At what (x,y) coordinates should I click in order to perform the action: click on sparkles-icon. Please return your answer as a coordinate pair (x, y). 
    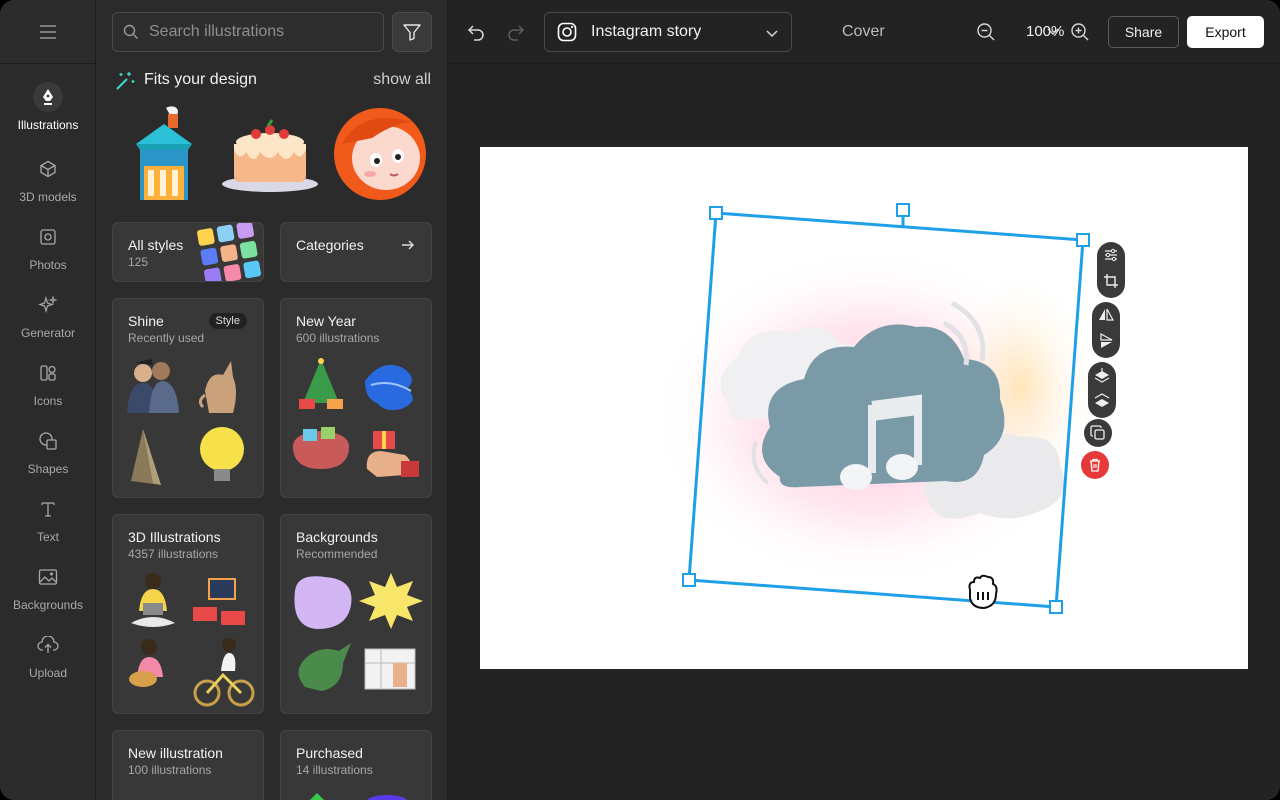
    Looking at the image, I should click on (48, 304).